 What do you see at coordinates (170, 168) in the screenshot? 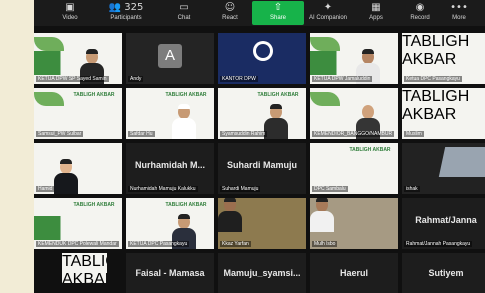
I see `participant-tile: Nurhamidah M... Nurhamidah Mamuju Kalukku` at bounding box center [170, 168].